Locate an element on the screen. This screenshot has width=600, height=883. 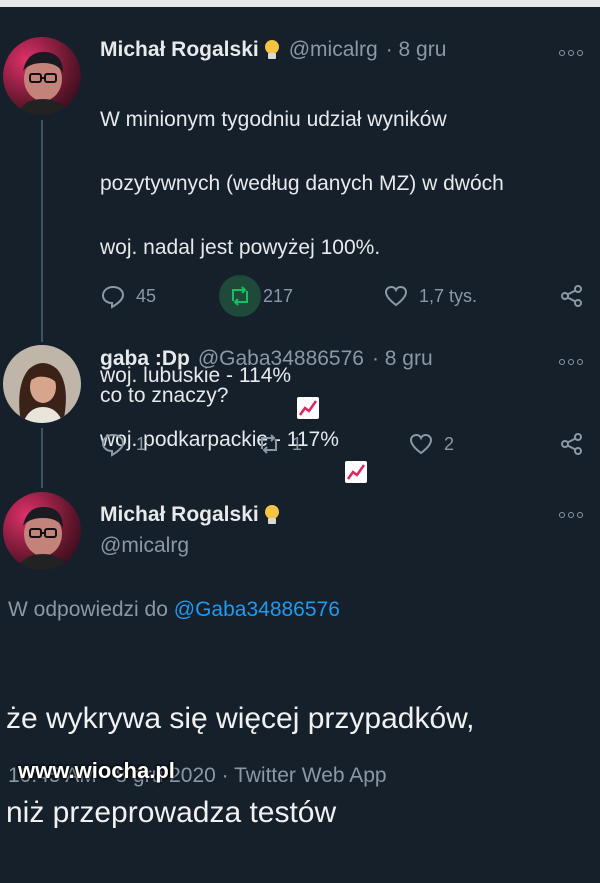
tweet-header: Michał Rogalski @micalrg · 8 gru is located at coordinates (273, 50).